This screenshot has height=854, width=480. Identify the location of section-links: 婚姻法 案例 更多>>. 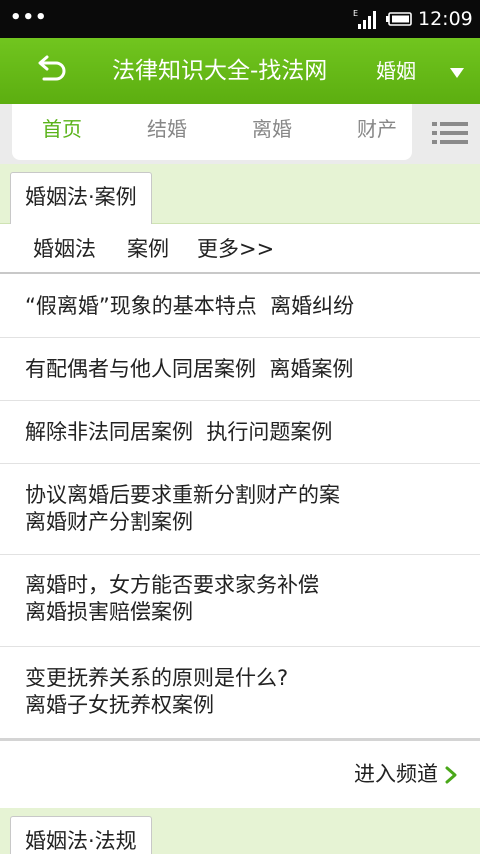
(240, 249).